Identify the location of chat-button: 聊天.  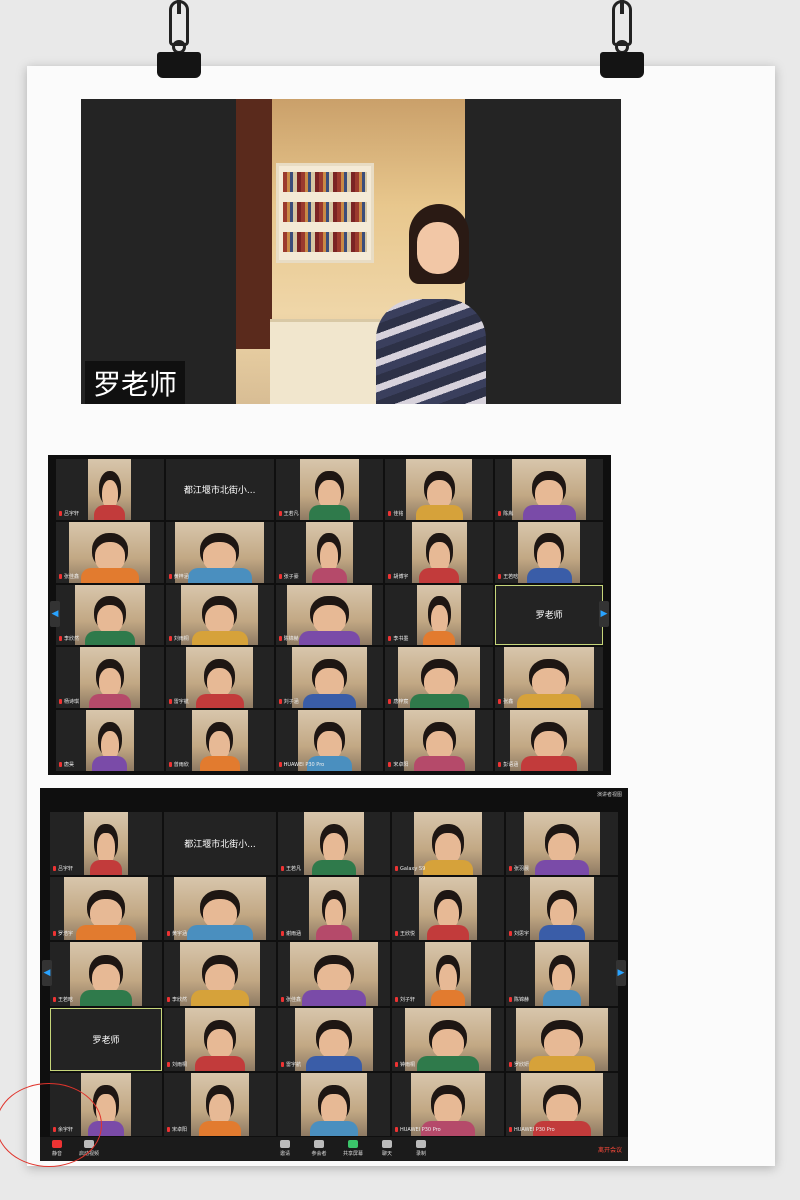
(387, 1148).